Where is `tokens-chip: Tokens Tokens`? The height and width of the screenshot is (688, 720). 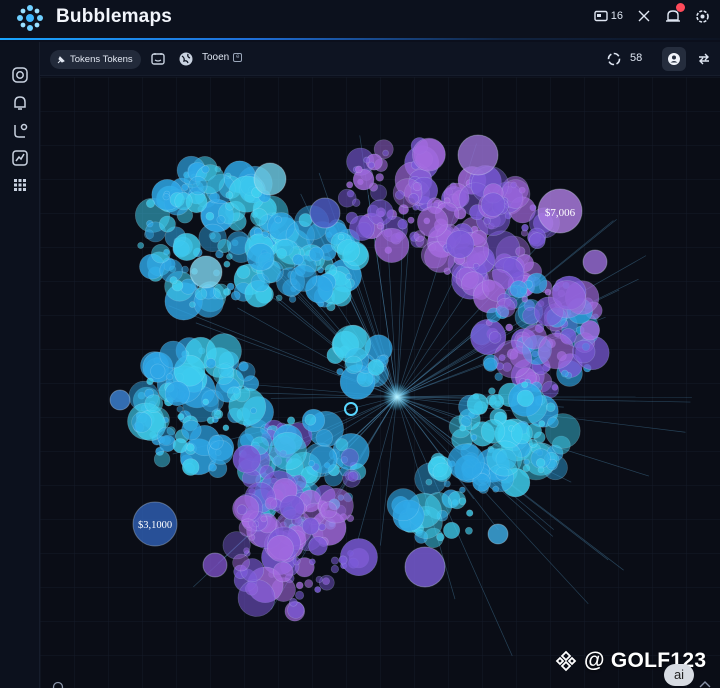
tokens-chip: Tokens Tokens is located at coordinates (95, 59).